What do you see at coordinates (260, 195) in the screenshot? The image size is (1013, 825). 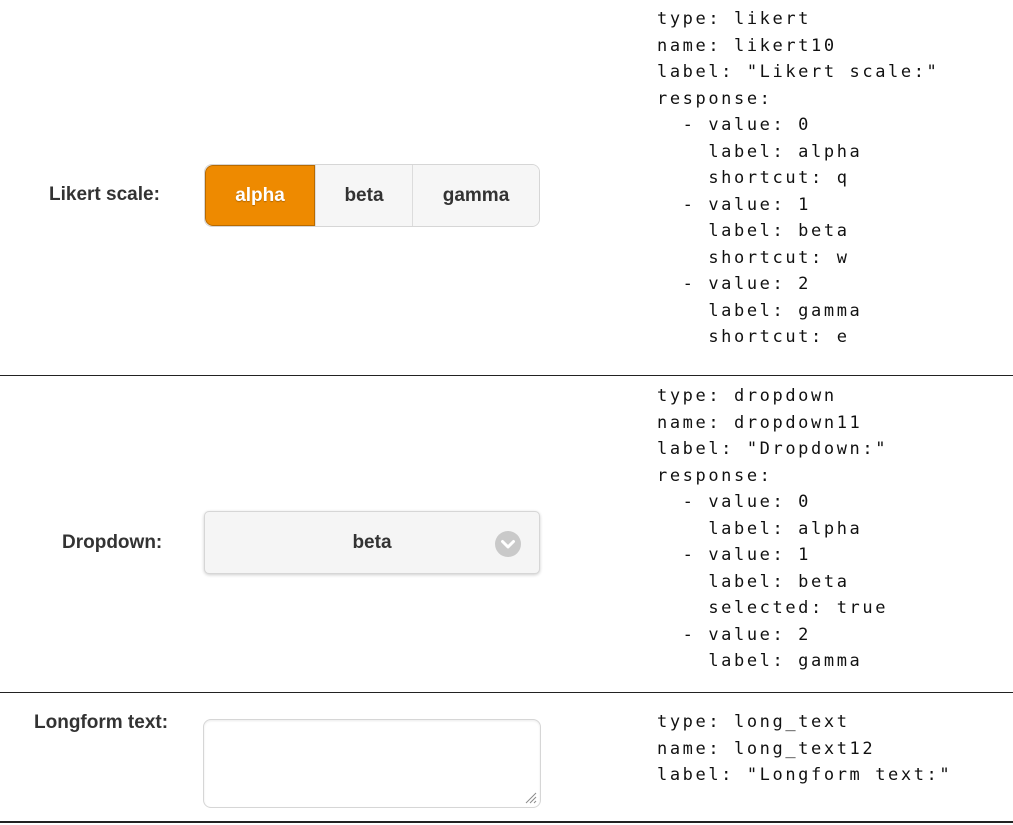 I see `likert-option-alpha: alpha` at bounding box center [260, 195].